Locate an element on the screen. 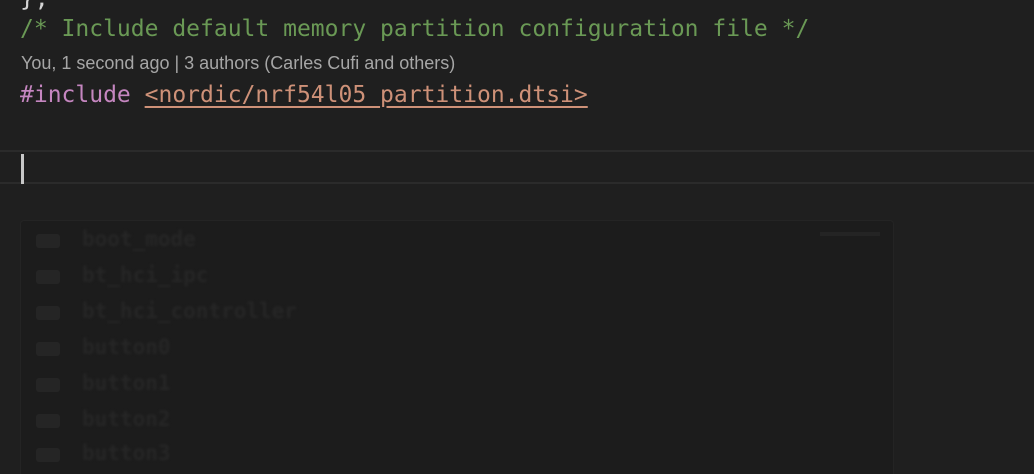 The image size is (1034, 474). suggestion-item: bt_hci_ipc is located at coordinates (200, 278).